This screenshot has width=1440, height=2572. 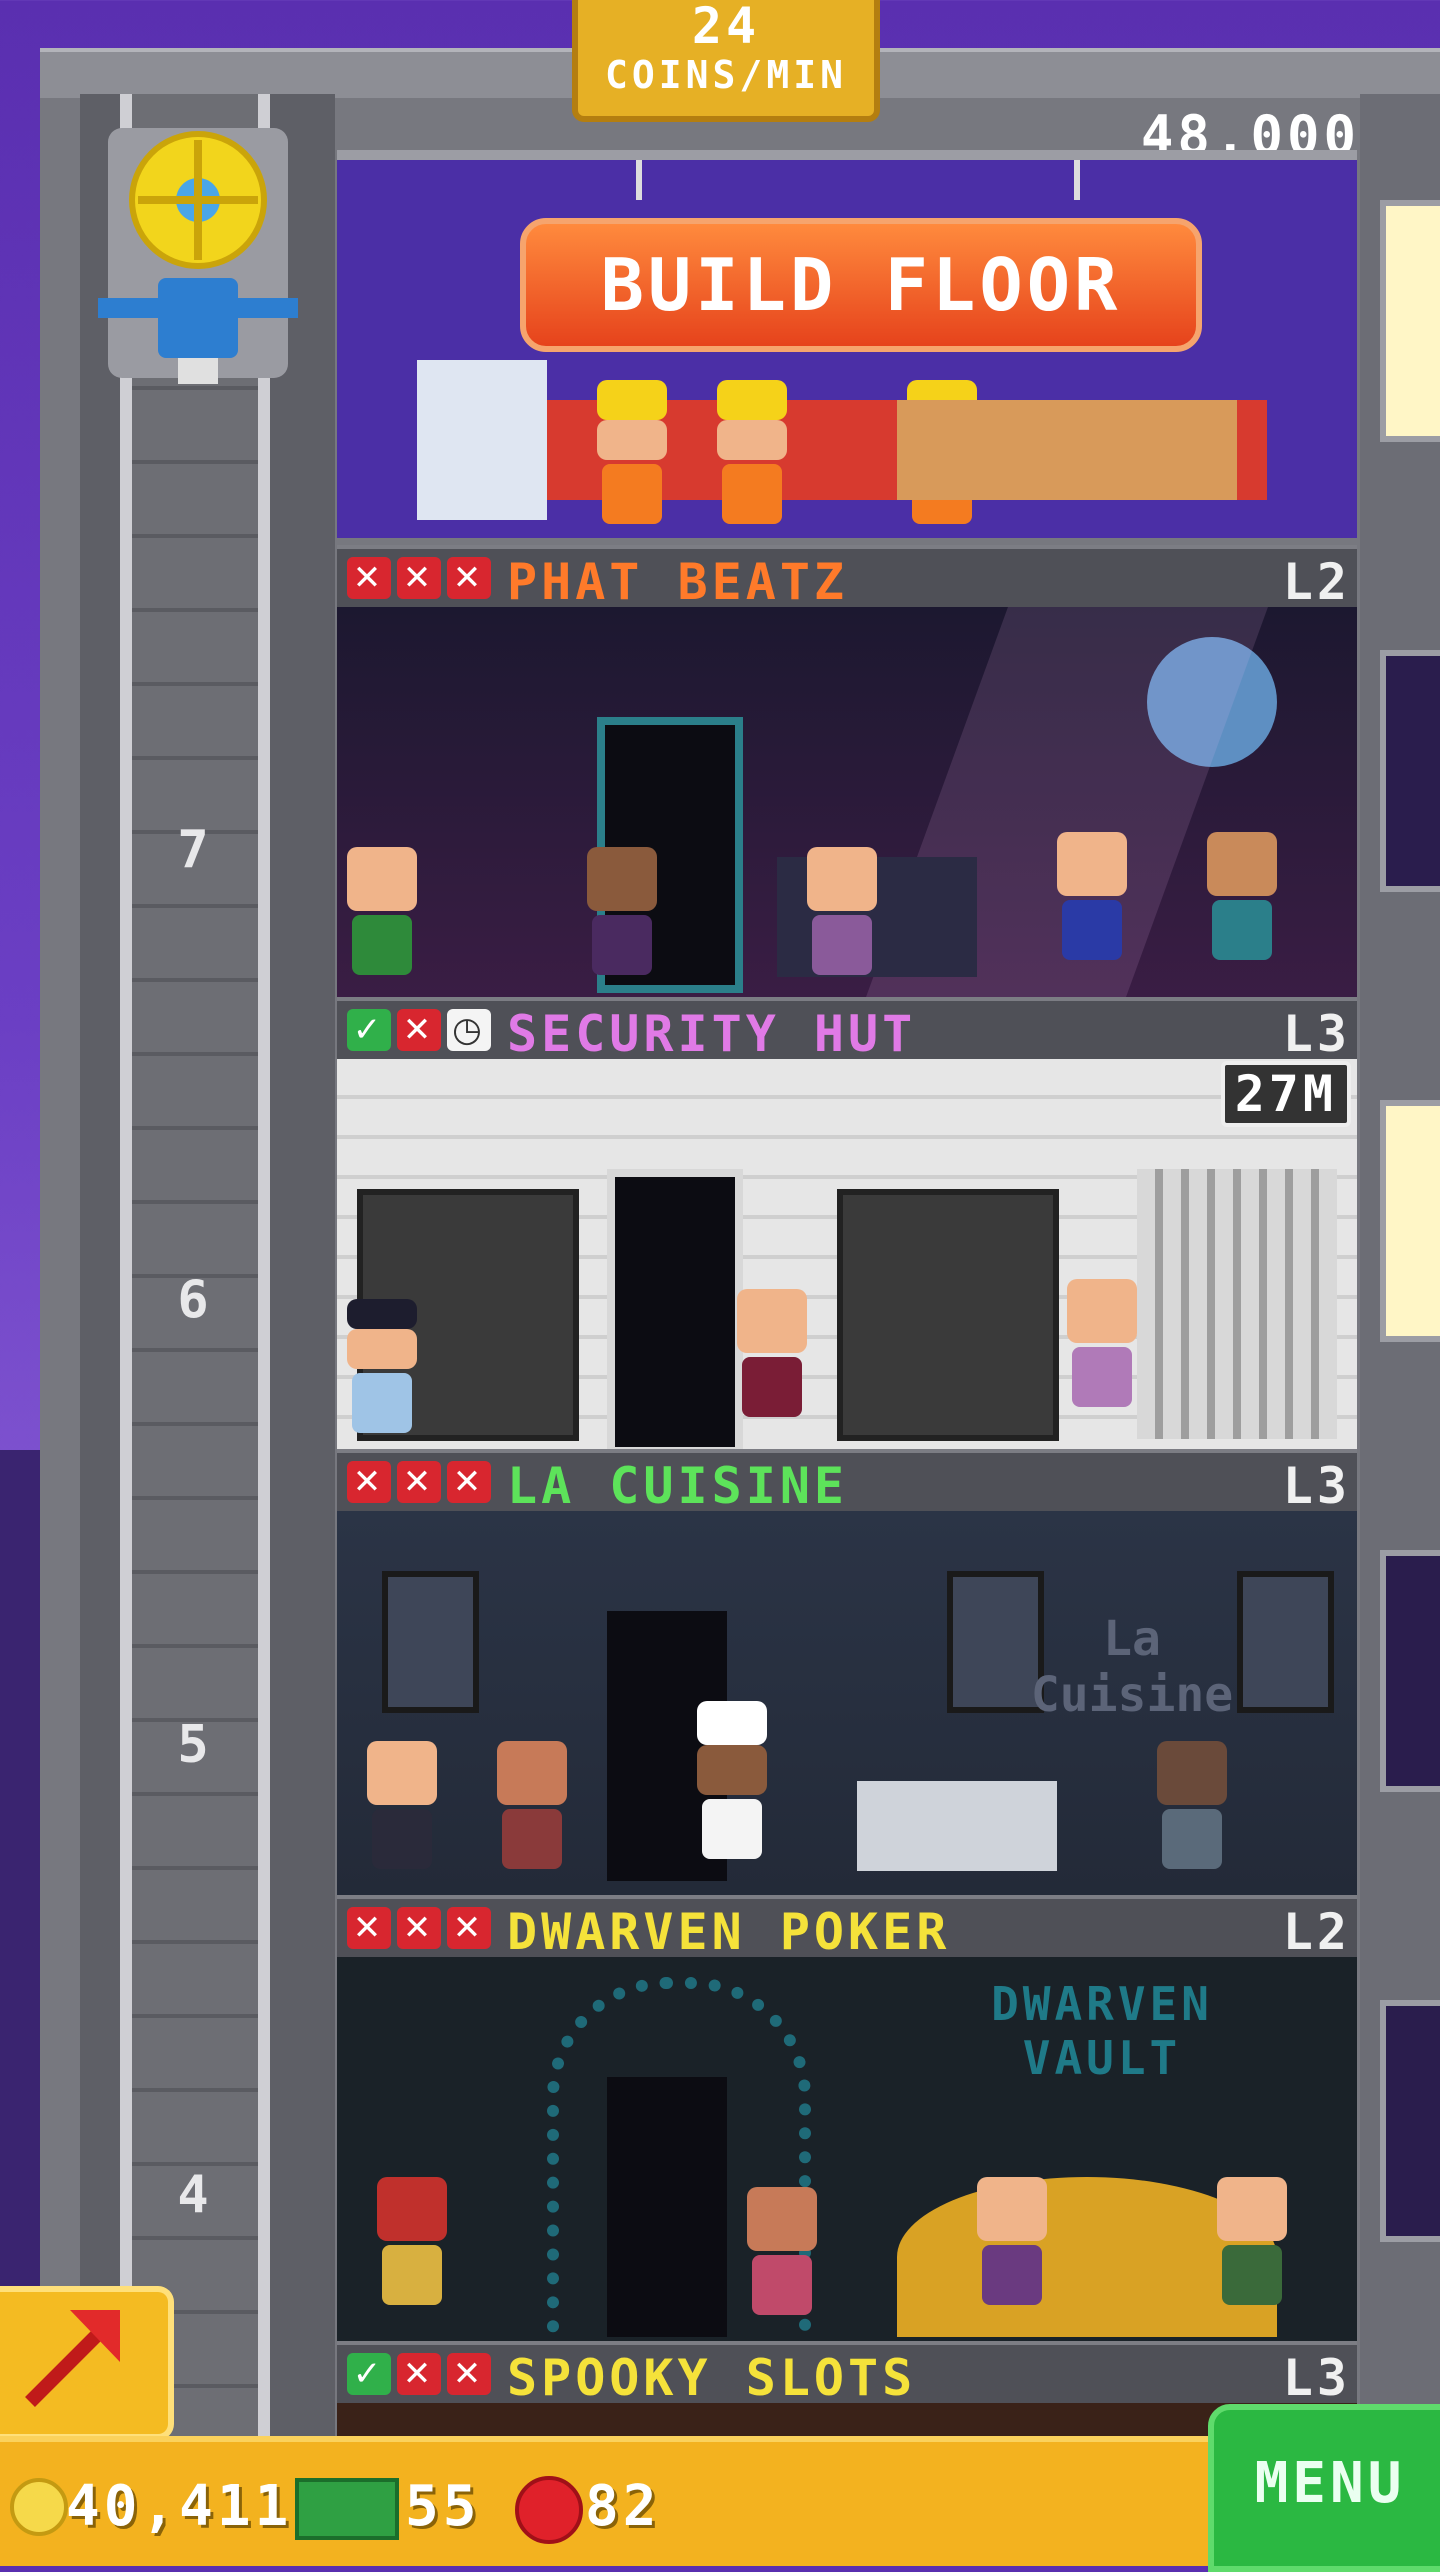 What do you see at coordinates (726, 75) in the screenshot?
I see `coins-per-min-label: COINS/MIN` at bounding box center [726, 75].